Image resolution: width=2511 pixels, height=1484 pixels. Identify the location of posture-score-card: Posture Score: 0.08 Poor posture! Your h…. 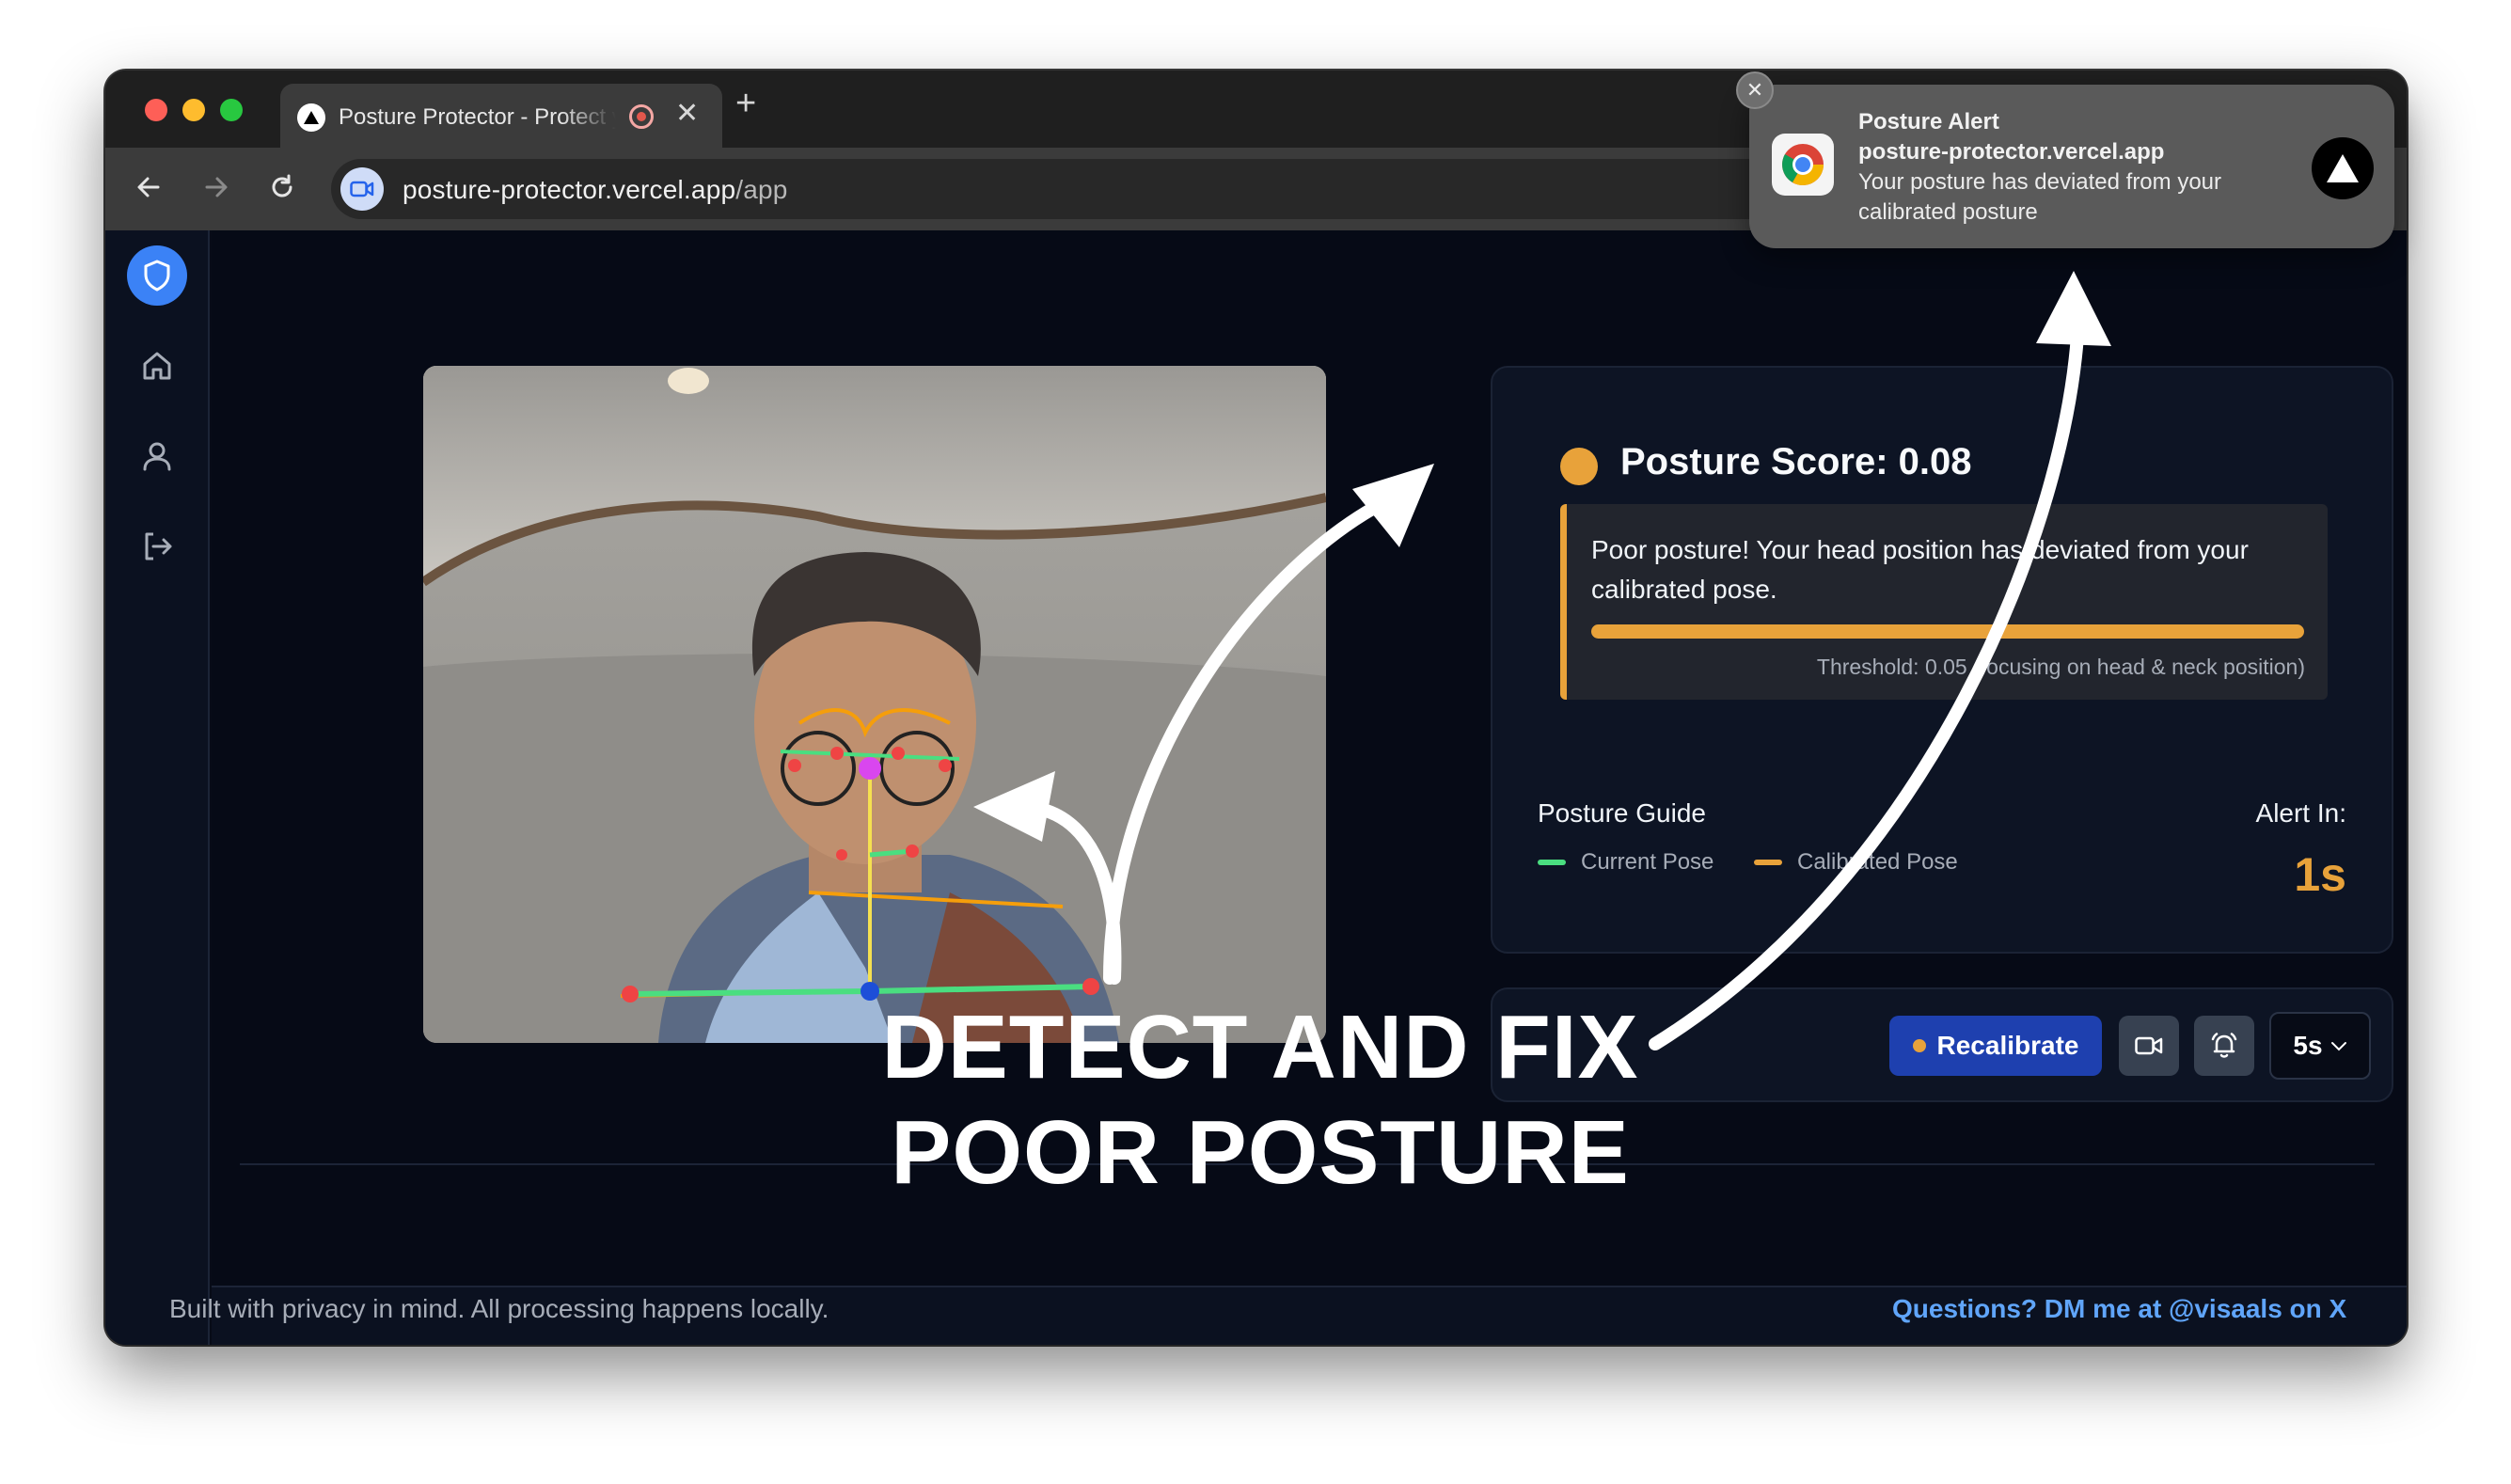
(1942, 660).